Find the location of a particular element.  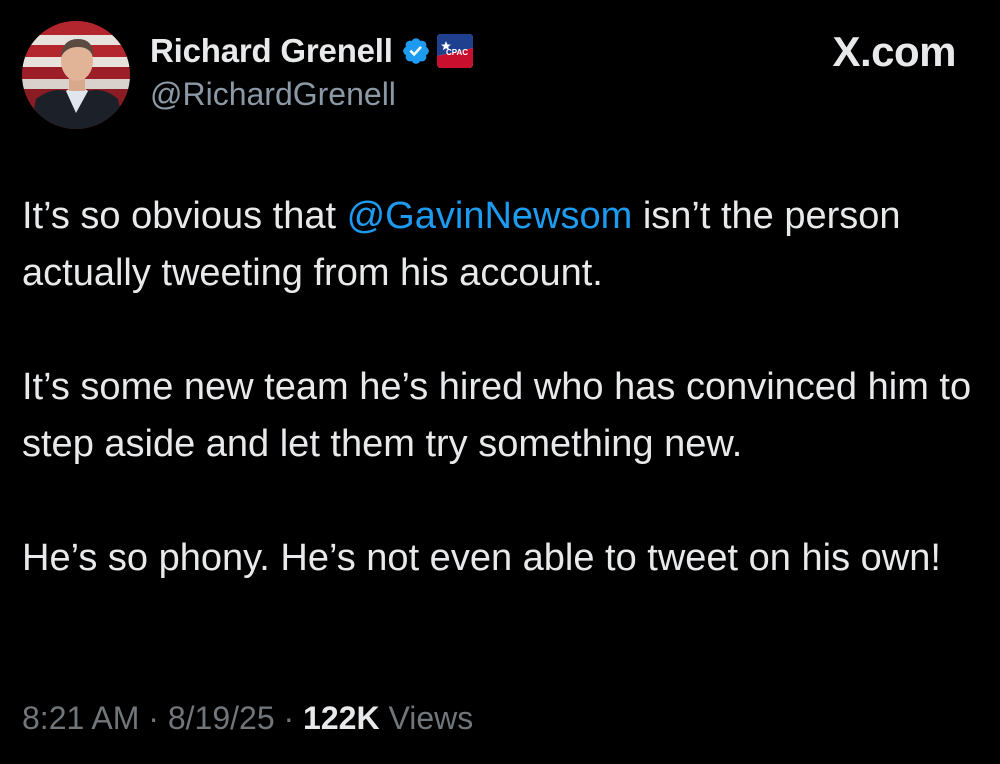

author-display-name: Richard Grenell is located at coordinates (271, 51).